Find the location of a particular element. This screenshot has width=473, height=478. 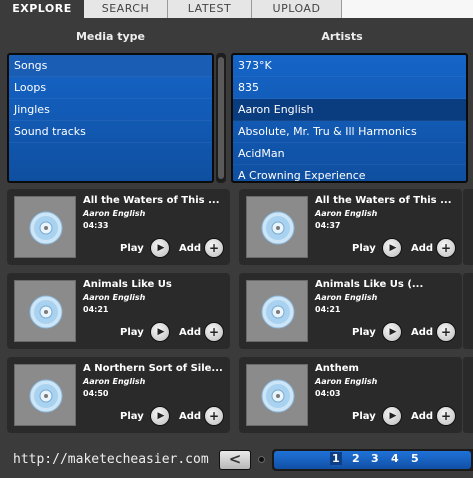

artists-heading: Artists is located at coordinates (342, 36).